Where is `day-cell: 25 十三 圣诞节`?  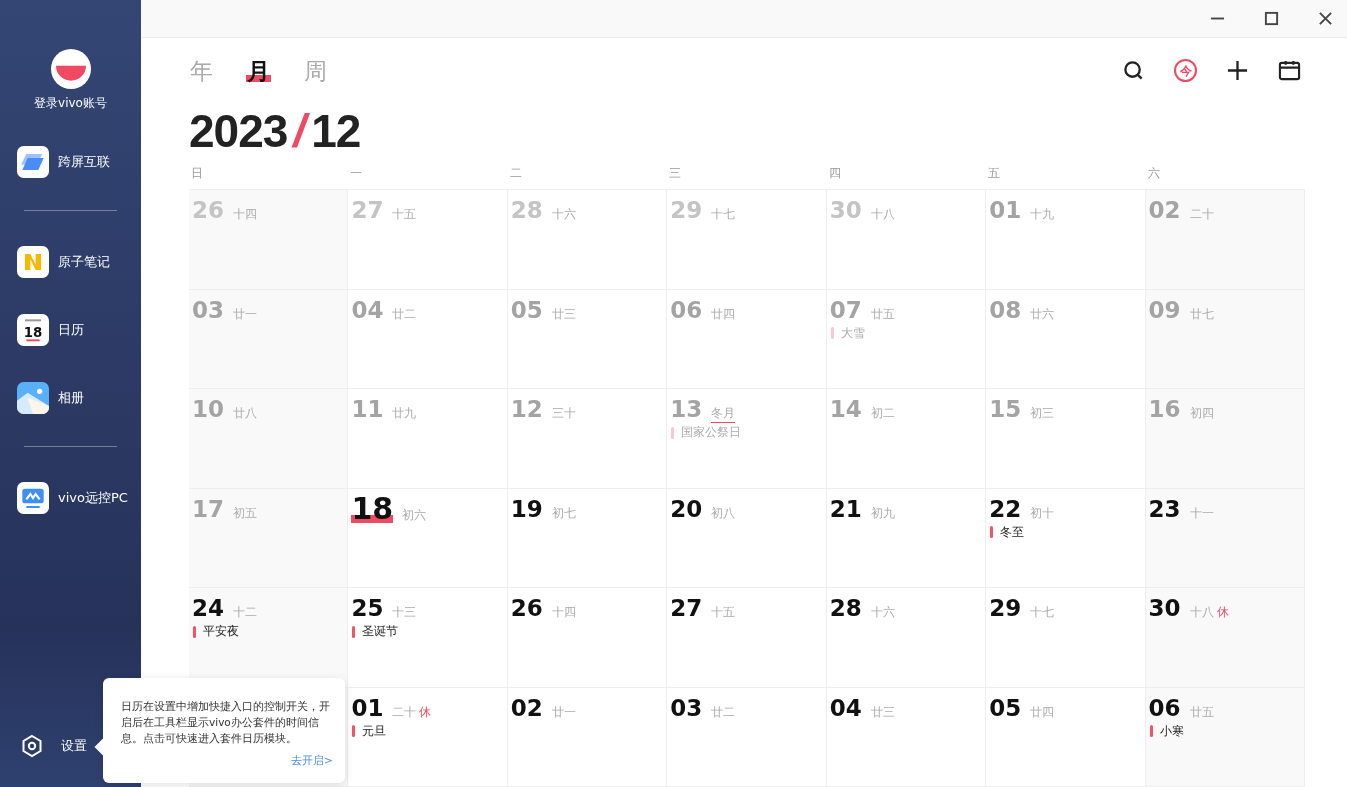
day-cell: 25 十三 圣诞节 is located at coordinates (428, 638).